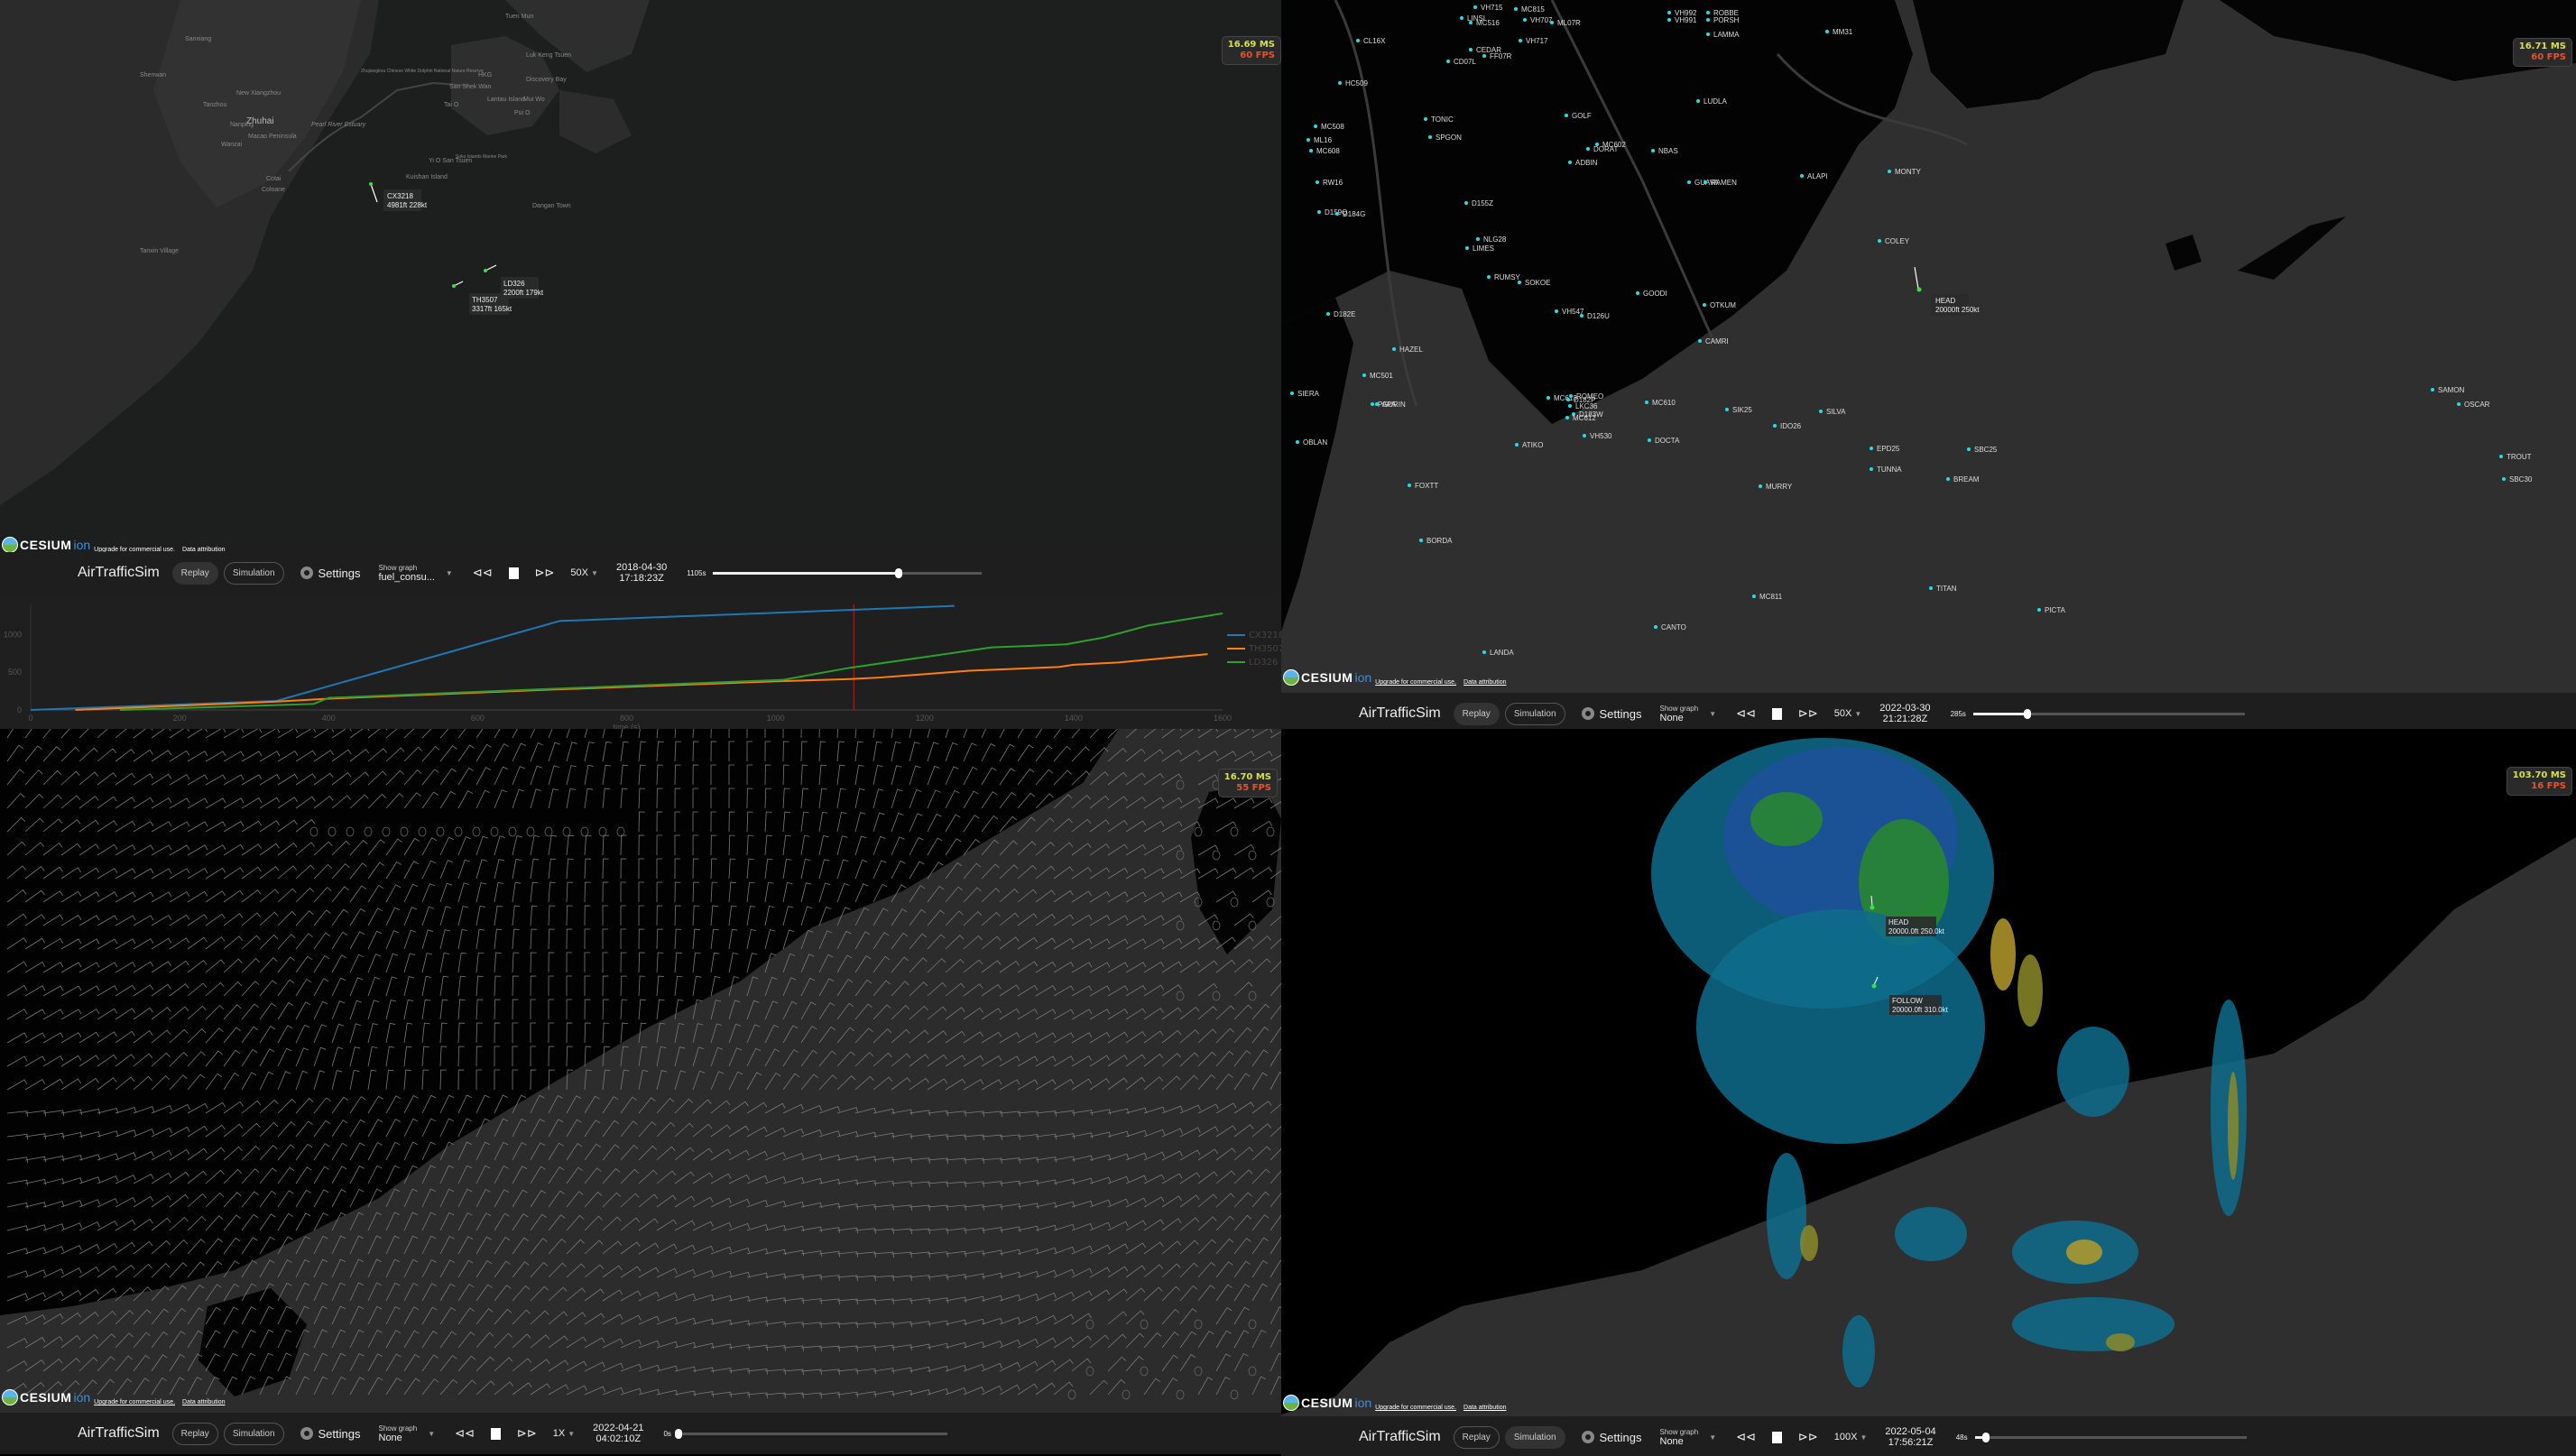  Describe the element at coordinates (564, 1433) in the screenshot. I see `speed-select: 1X ▼` at that location.